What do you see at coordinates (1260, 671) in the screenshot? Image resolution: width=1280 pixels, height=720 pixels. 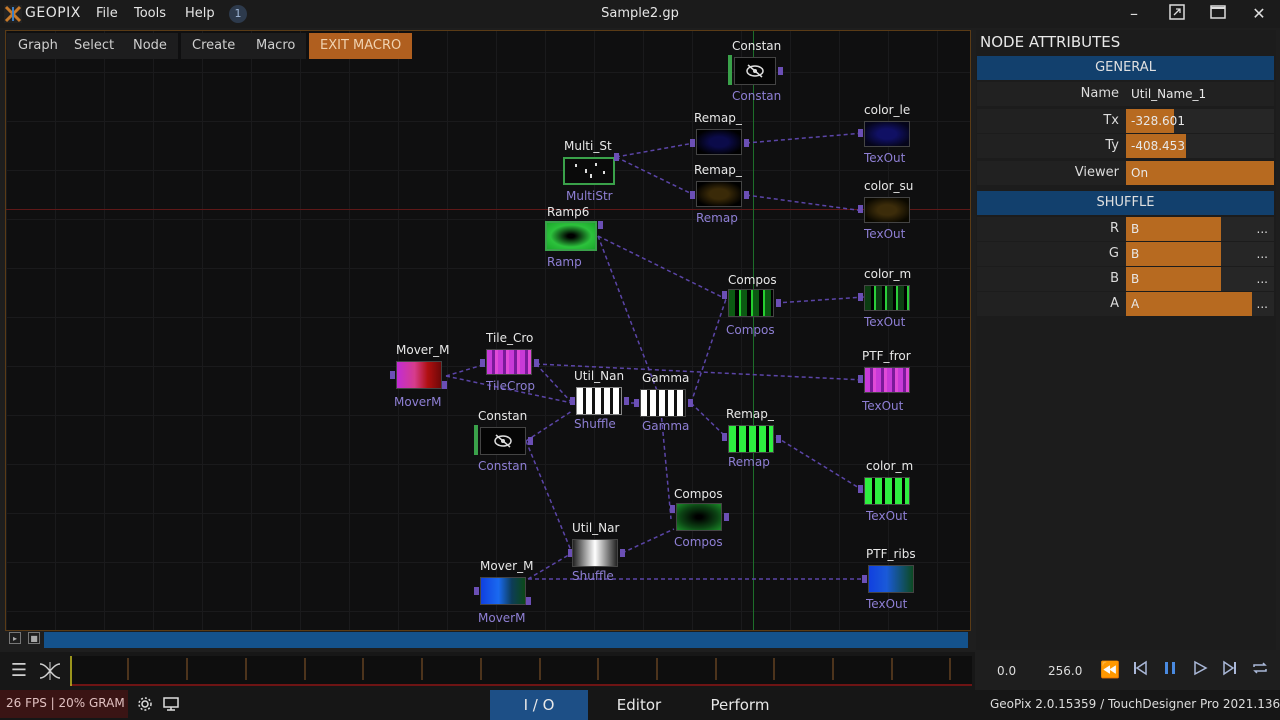 I see `loop-icon` at bounding box center [1260, 671].